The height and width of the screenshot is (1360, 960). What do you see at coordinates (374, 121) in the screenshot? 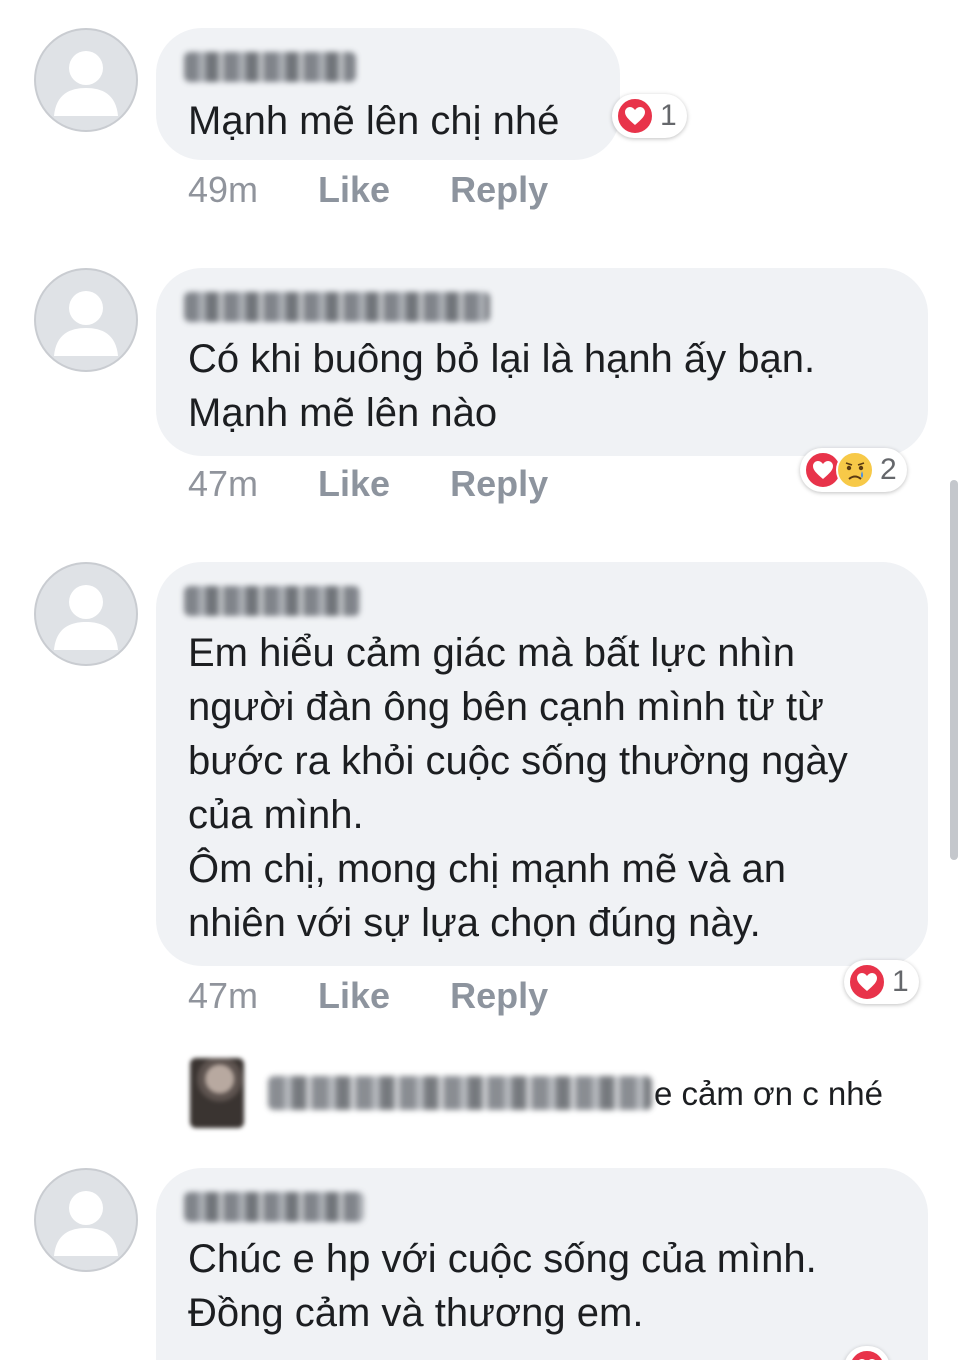
I see `comment-text: Mạnh mẽ lên chị nhé` at bounding box center [374, 121].